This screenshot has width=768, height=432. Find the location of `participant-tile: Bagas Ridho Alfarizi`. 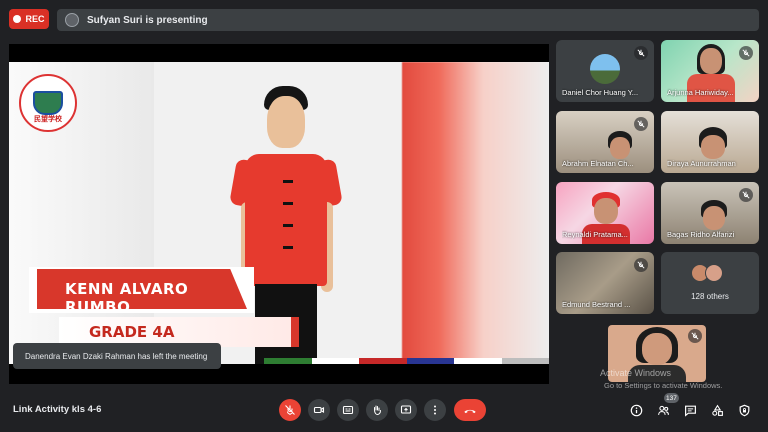

participant-tile: Bagas Ridho Alfarizi is located at coordinates (710, 213).